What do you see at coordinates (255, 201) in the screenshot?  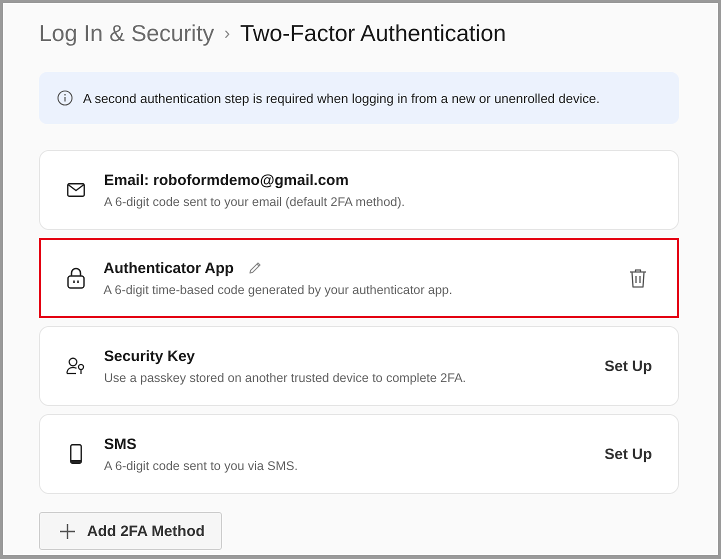 I see `method-description: A 6-digit code sent to your email (default 2FA method).` at bounding box center [255, 201].